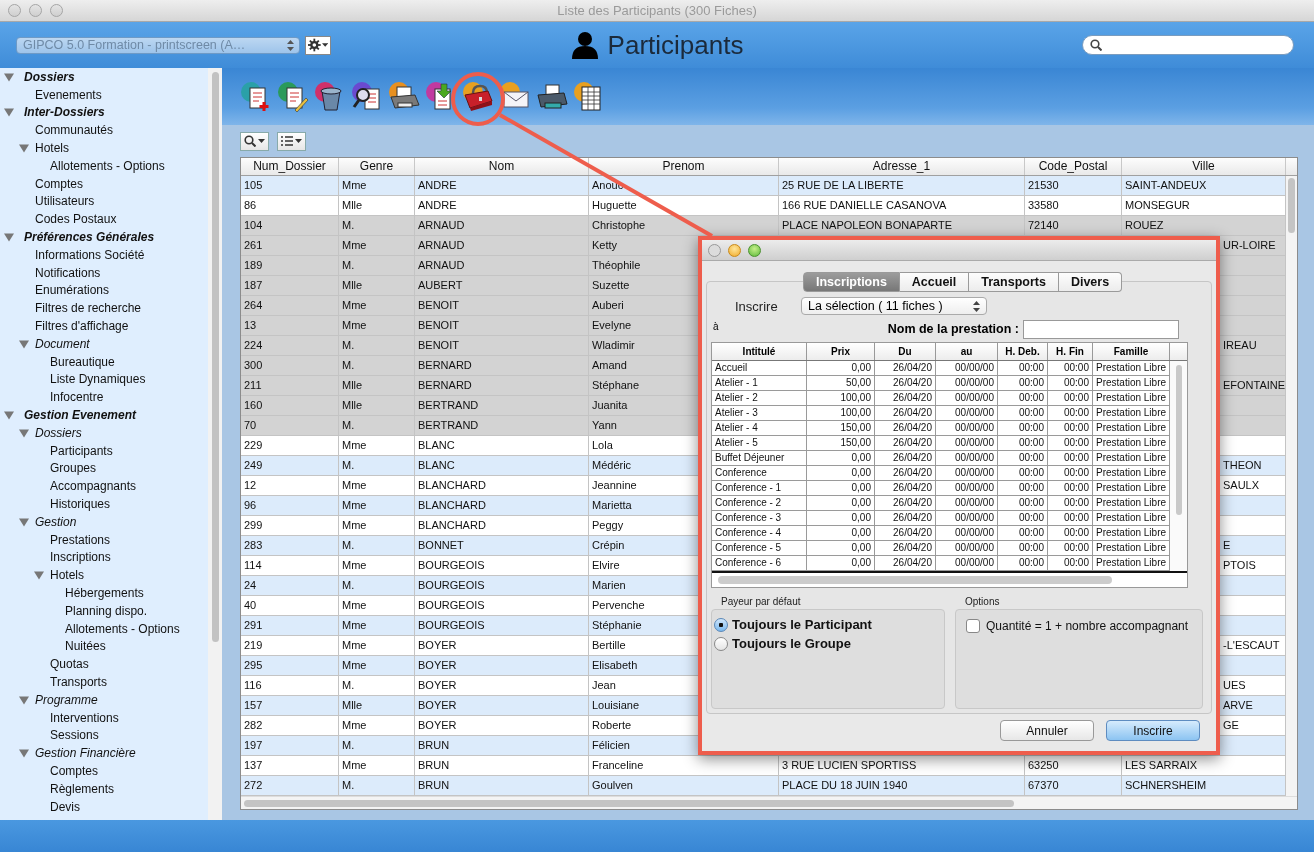 This screenshot has height=852, width=1314. What do you see at coordinates (867, 225) in the screenshot?
I see `table-cell: PLACE NAPOLEON BONAPARTE` at bounding box center [867, 225].